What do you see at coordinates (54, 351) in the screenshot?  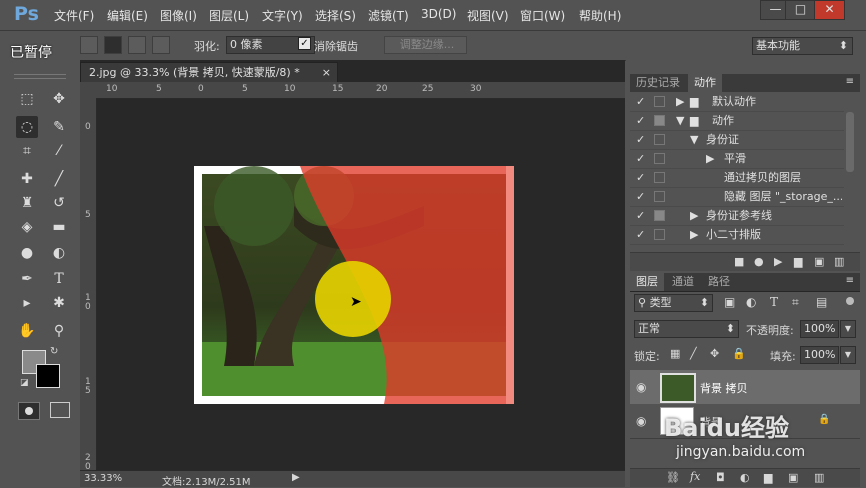 I see `swap-colors-icon: ↻` at bounding box center [54, 351].